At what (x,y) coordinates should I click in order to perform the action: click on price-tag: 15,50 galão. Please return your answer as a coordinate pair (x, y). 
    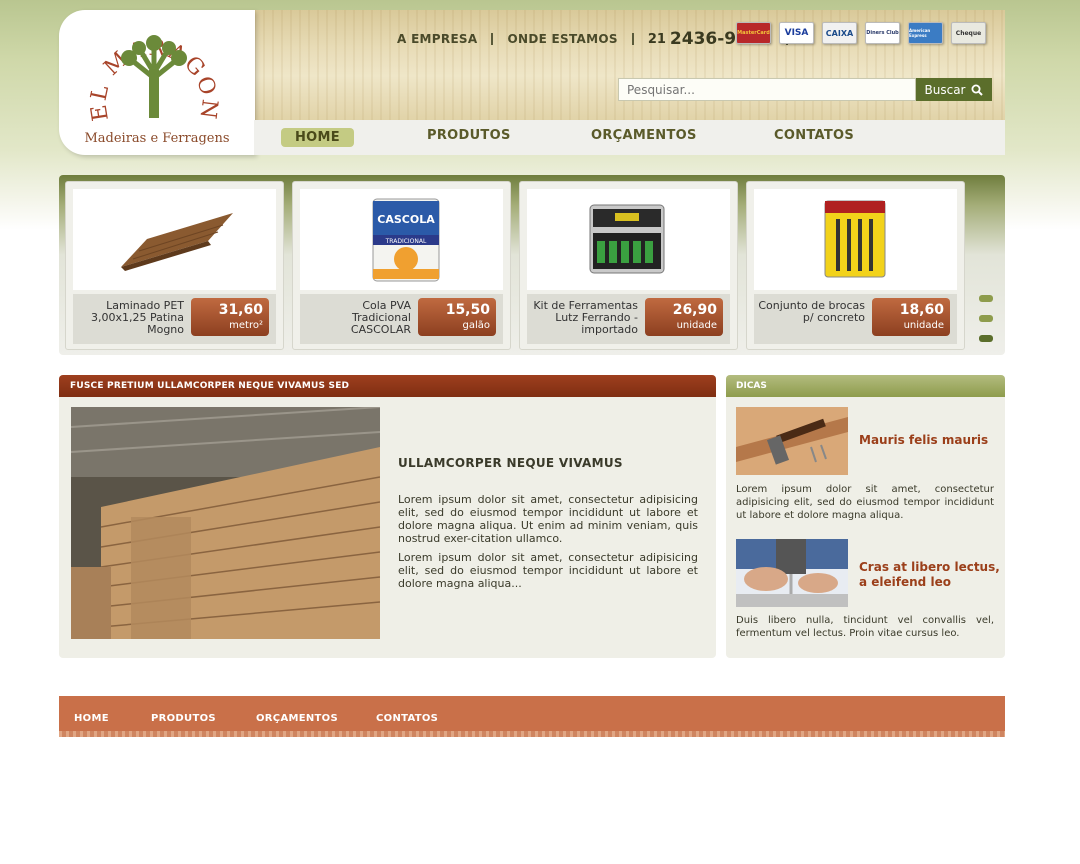
    Looking at the image, I should click on (457, 317).